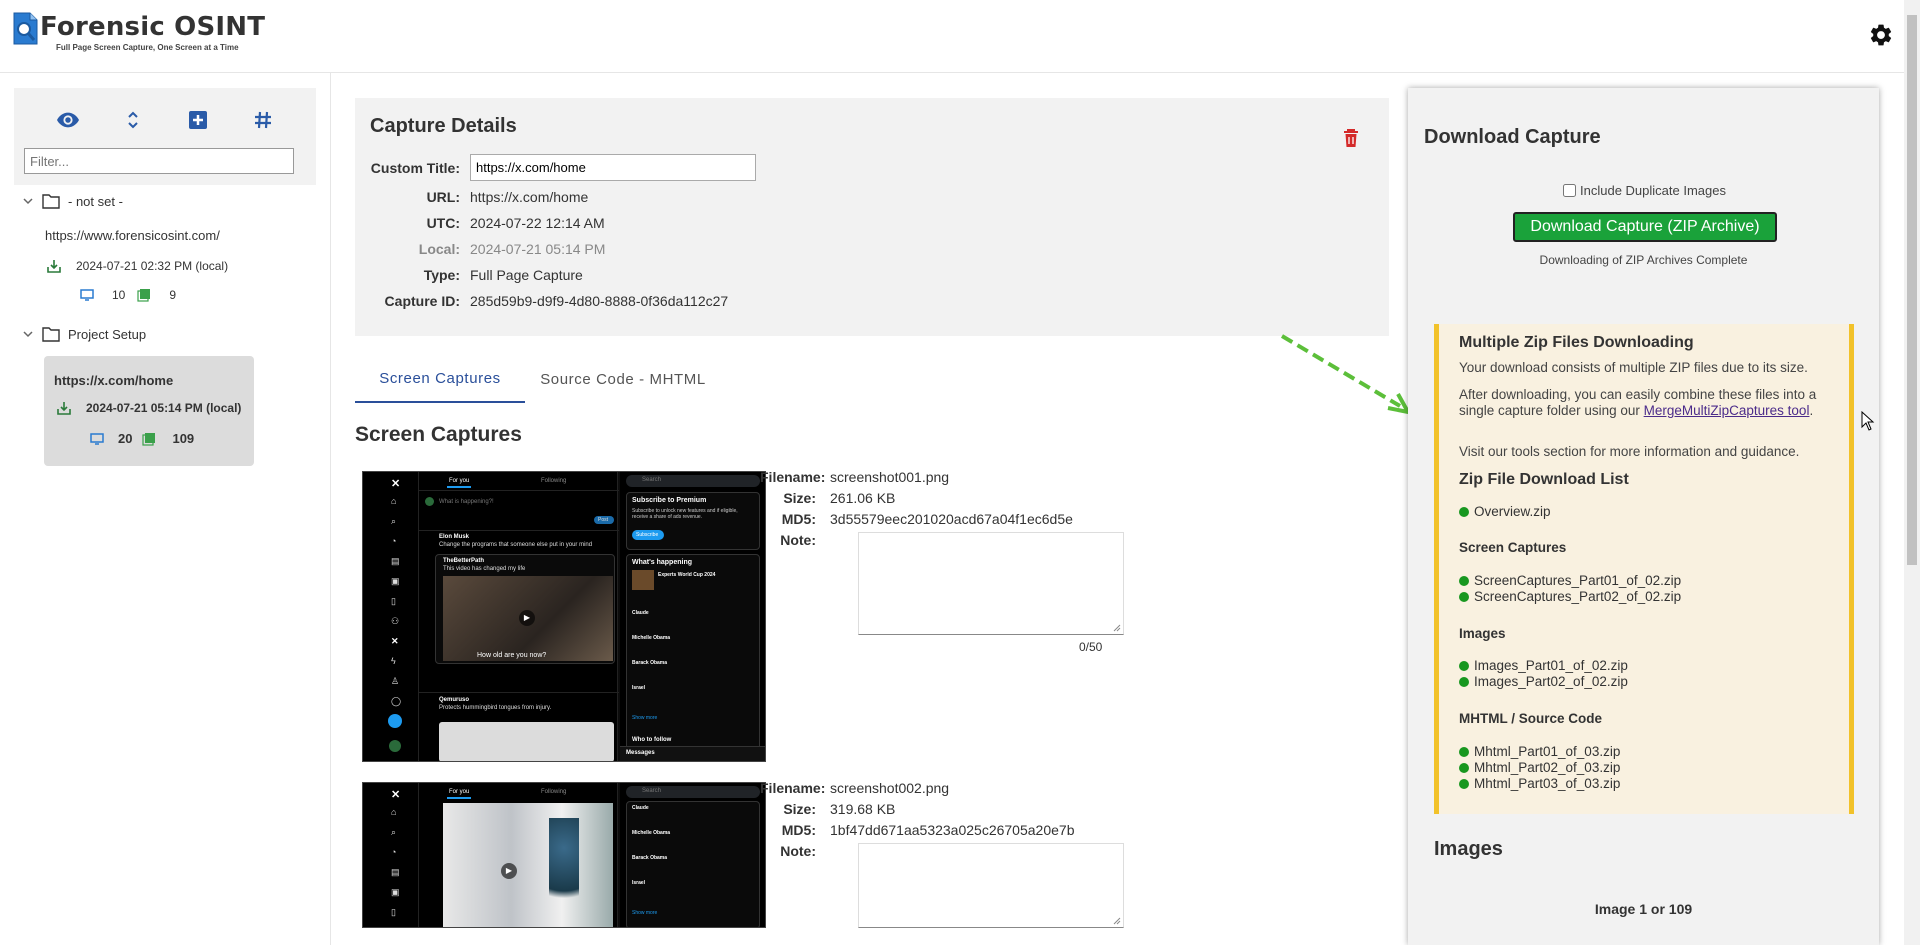 The image size is (1920, 945). Describe the element at coordinates (872, 379) in the screenshot. I see `capture-tabs: Screen Captures Source Code - MHTML` at that location.